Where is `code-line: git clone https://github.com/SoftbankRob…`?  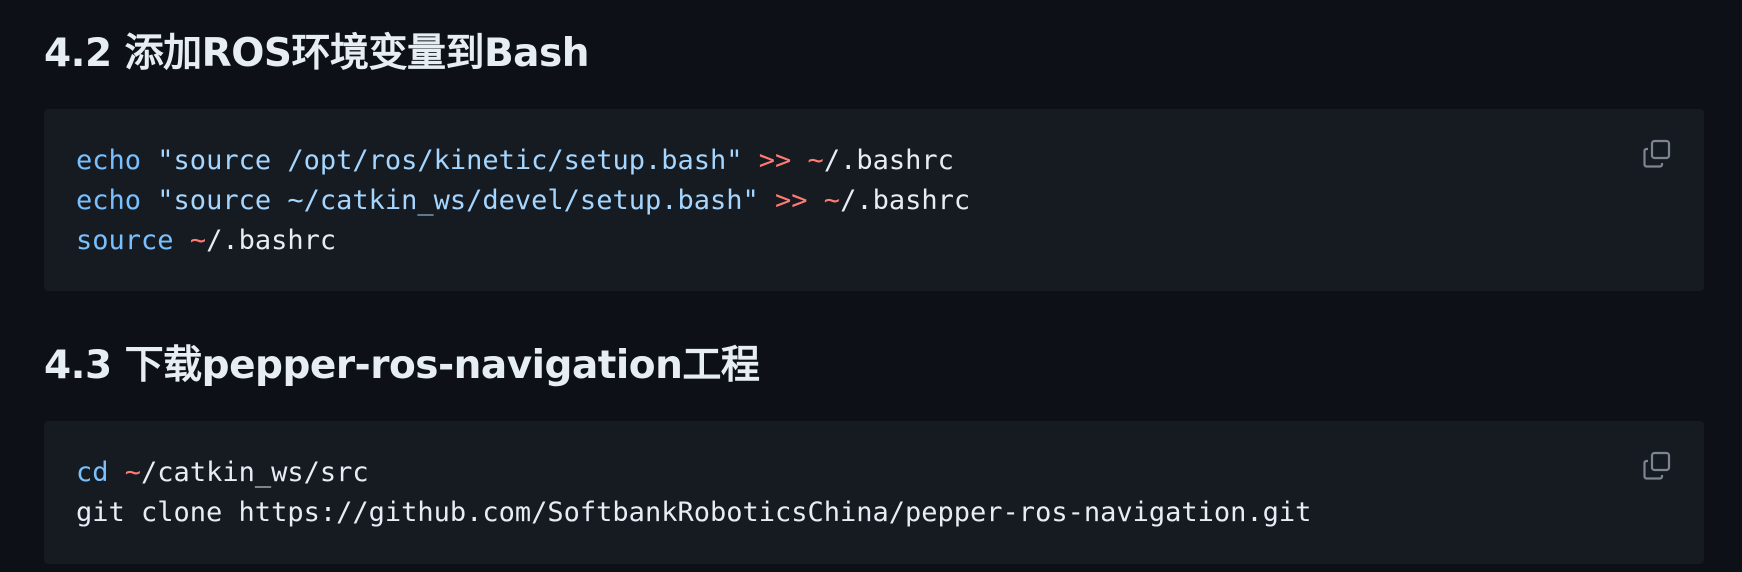
code-line: git clone https://github.com/SoftbankRob… is located at coordinates (693, 513).